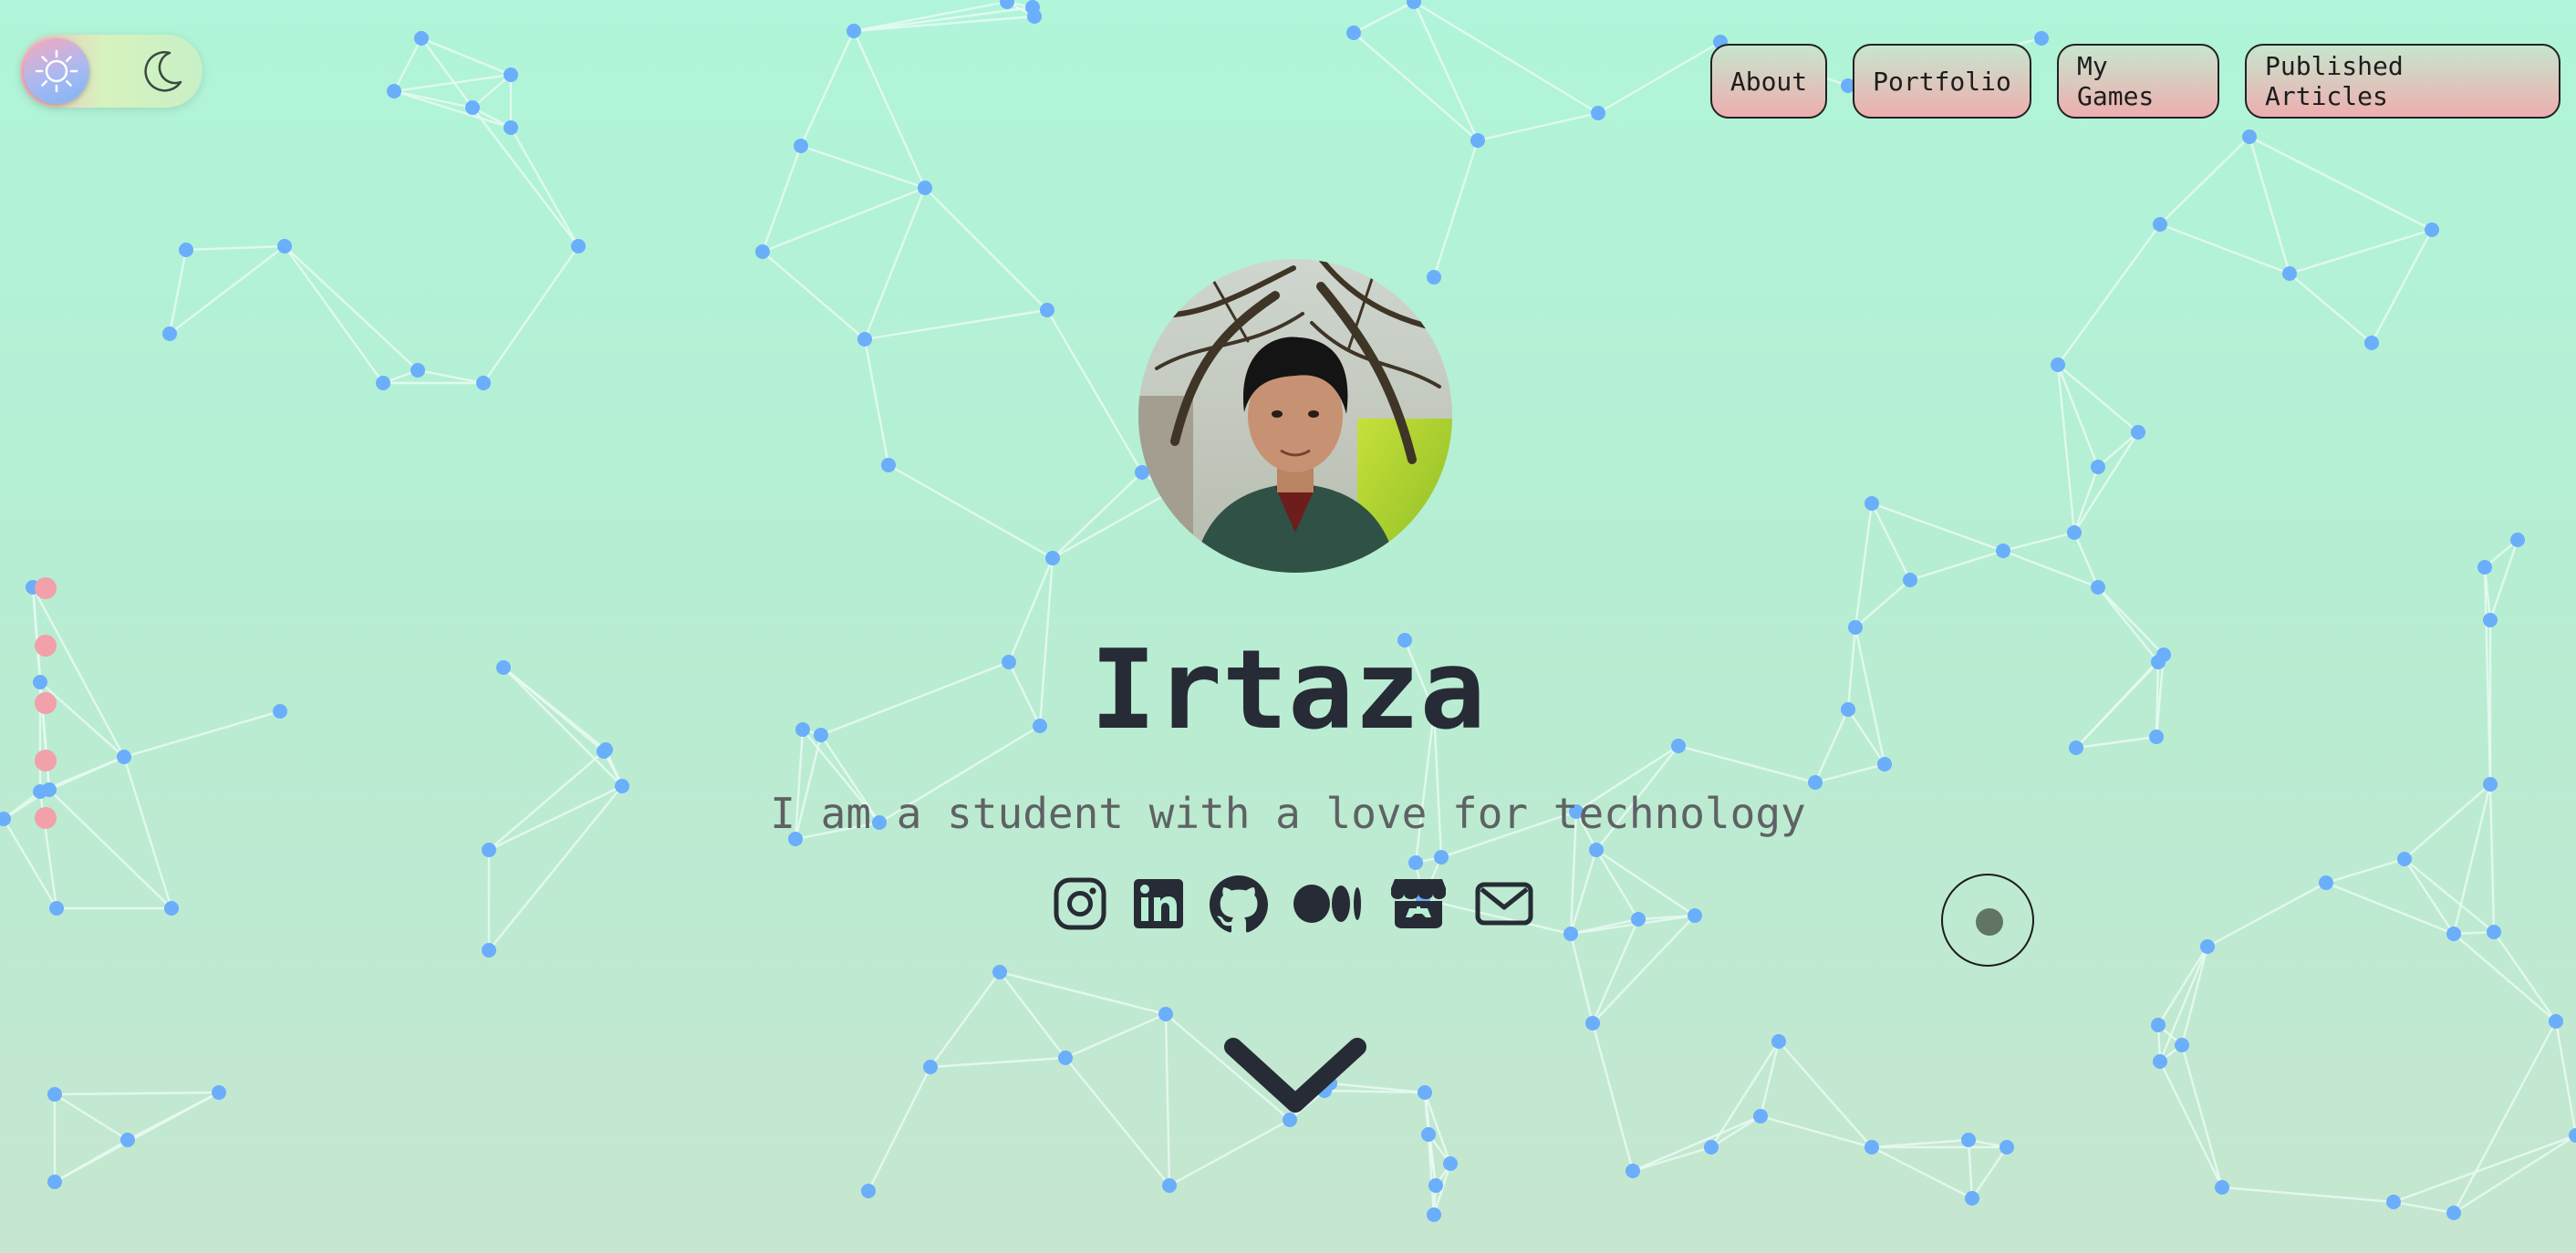  Describe the element at coordinates (2402, 81) in the screenshot. I see `nav-published-articles-button: Published Articles` at that location.